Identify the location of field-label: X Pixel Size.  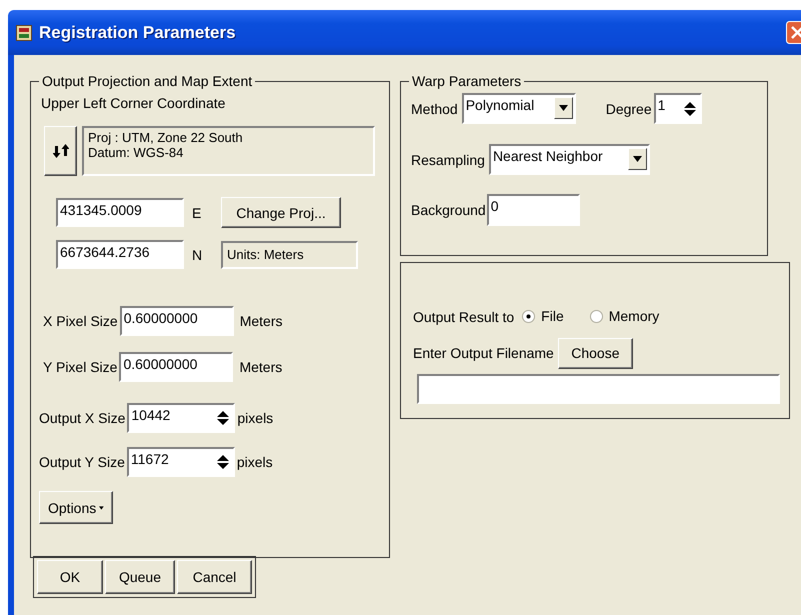
(80, 321).